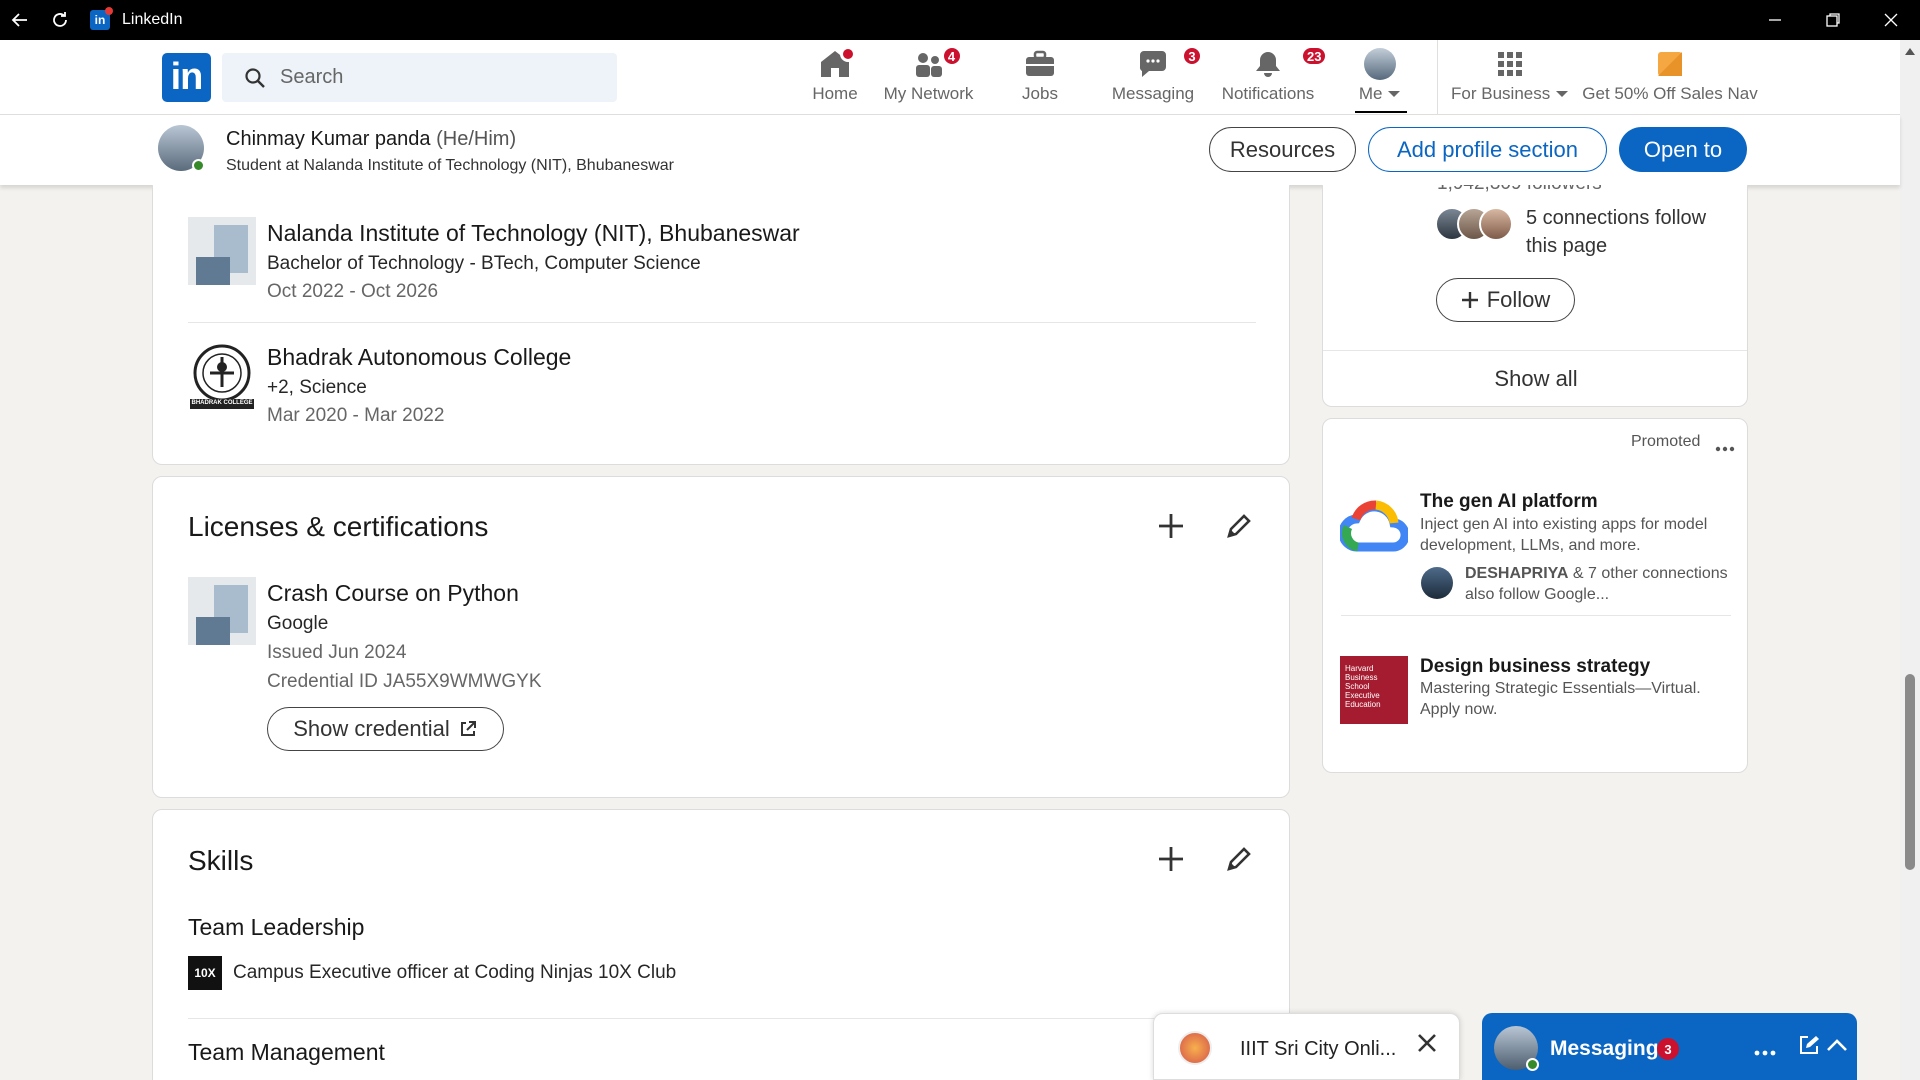 This screenshot has width=1920, height=1080. I want to click on profile-pronouns: (He/Him), so click(476, 139).